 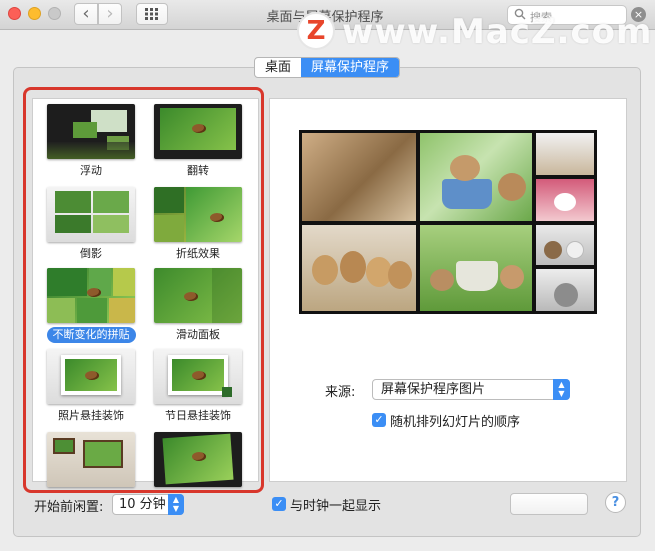 What do you see at coordinates (359, 177) in the screenshot?
I see `preview-tile-kitten` at bounding box center [359, 177].